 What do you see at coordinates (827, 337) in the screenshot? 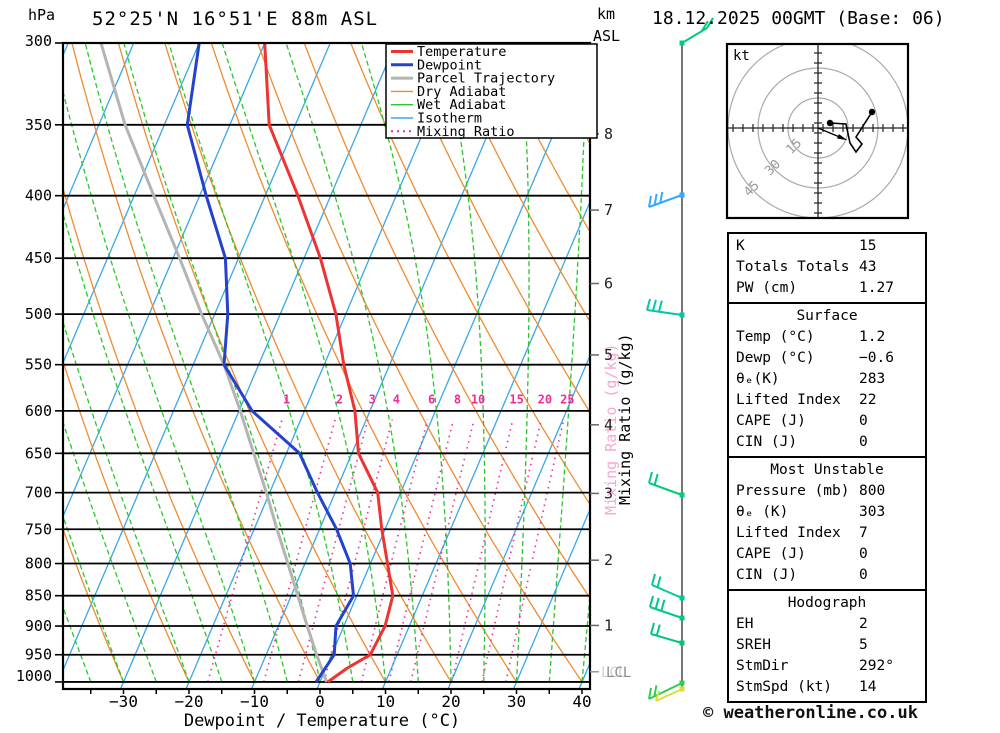
I see `table-row: Temp (°C) 1.2` at bounding box center [827, 337].